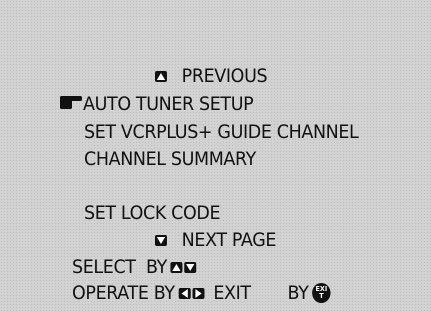 The image size is (431, 312). Describe the element at coordinates (229, 240) in the screenshot. I see `next-page-label: NEXT PAGE` at that location.